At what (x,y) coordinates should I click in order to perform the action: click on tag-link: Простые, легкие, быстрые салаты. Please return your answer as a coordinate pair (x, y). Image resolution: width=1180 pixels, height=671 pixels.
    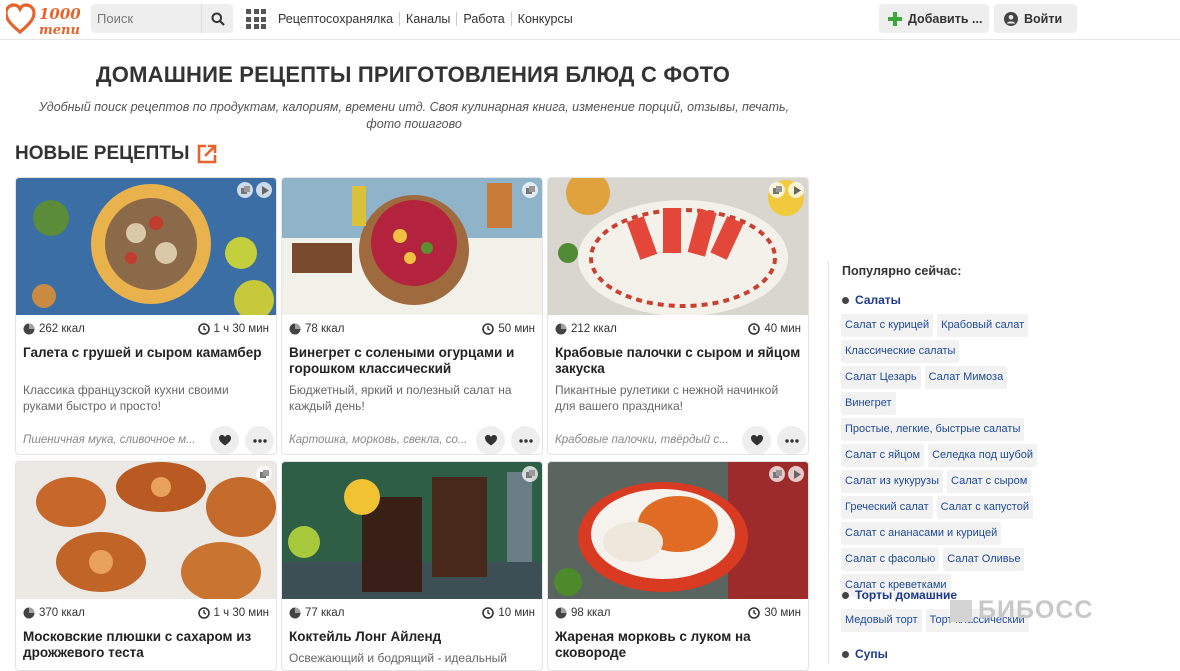
    Looking at the image, I should click on (933, 429).